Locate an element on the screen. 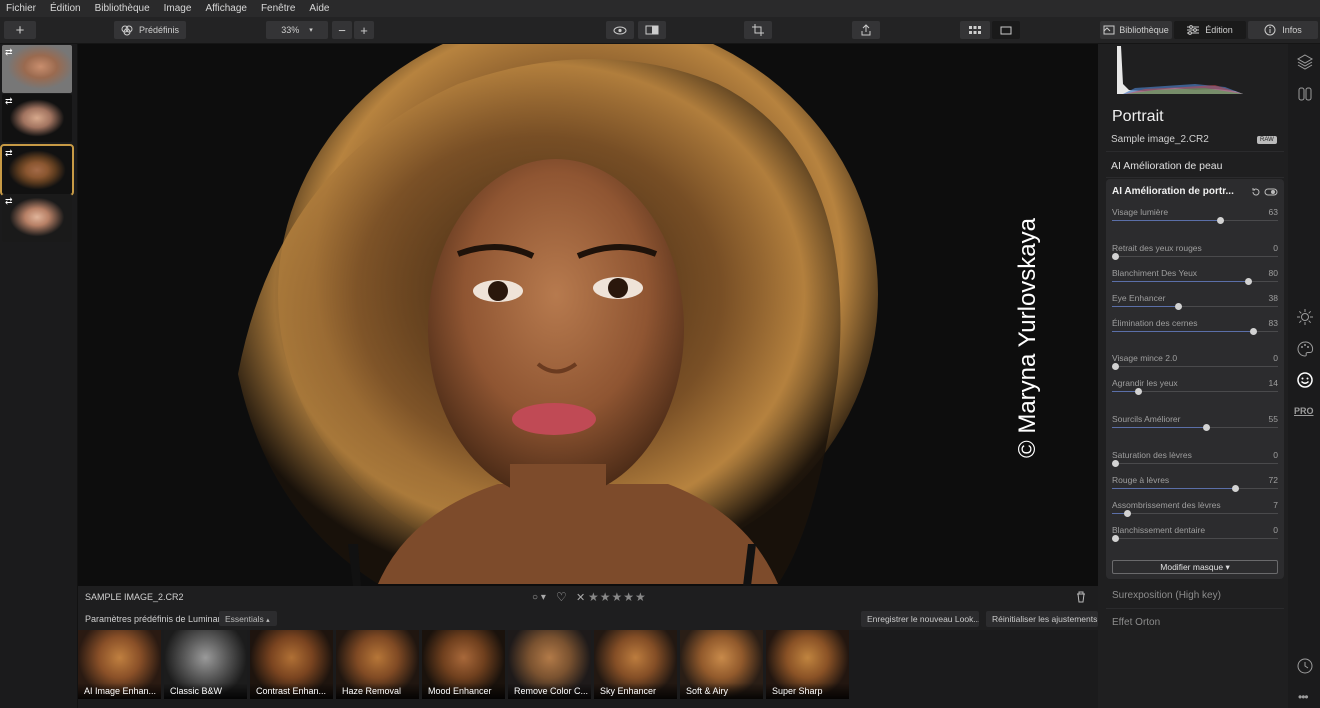 This screenshot has width=1320, height=708. preset-card-4: Haze Removal is located at coordinates (377, 664).